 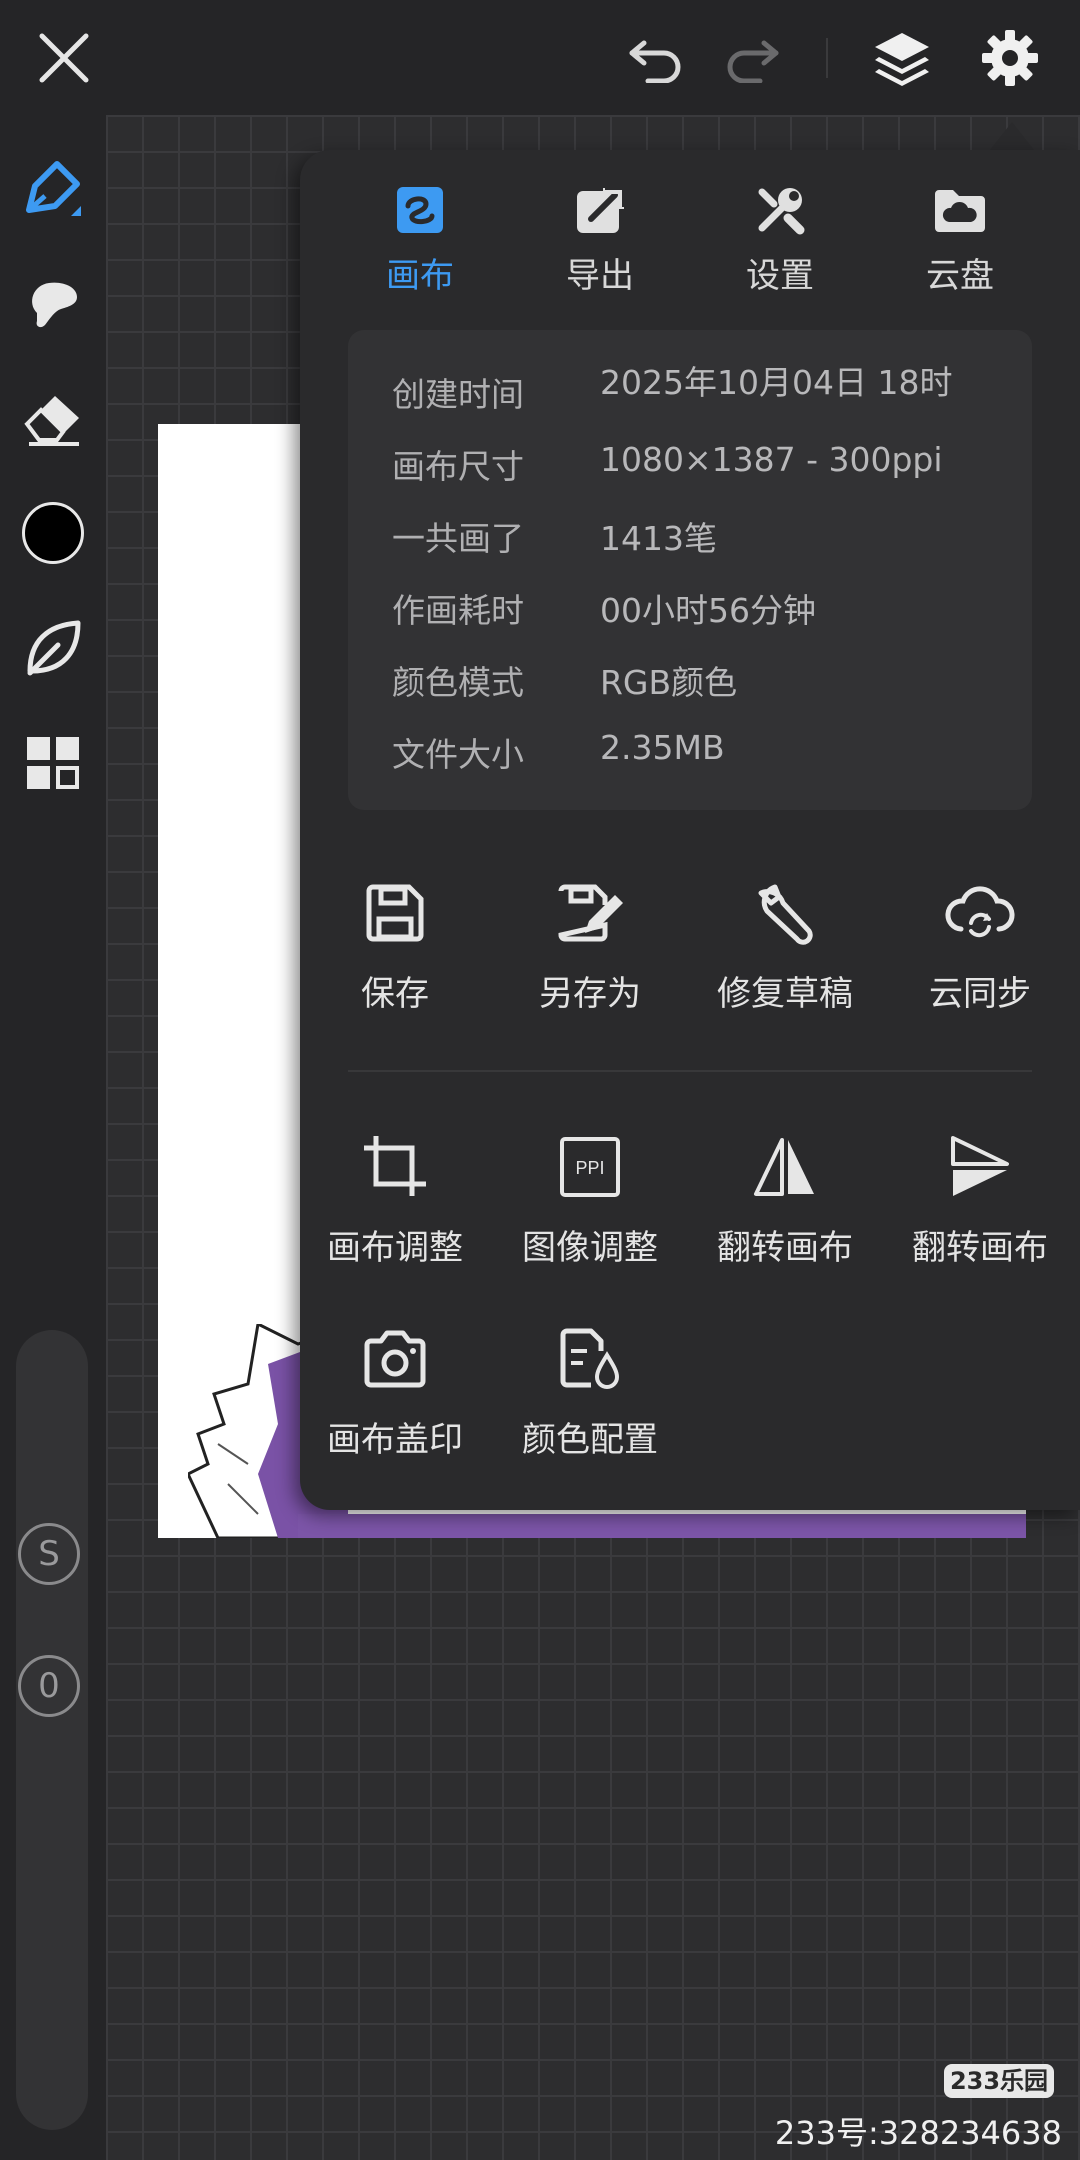 What do you see at coordinates (458, 682) in the screenshot?
I see `info-key: 颜色模式` at bounding box center [458, 682].